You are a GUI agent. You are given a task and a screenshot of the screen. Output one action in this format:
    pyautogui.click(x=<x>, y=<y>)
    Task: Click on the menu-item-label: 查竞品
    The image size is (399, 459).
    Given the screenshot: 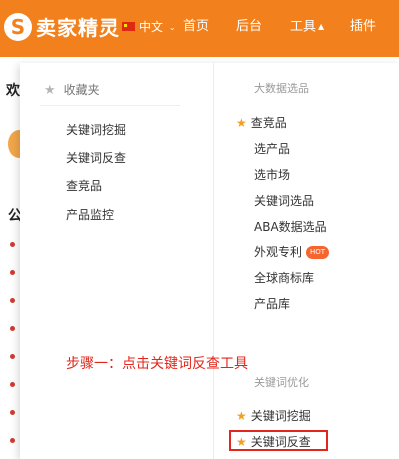 What is the action you would take?
    pyautogui.click(x=268, y=123)
    